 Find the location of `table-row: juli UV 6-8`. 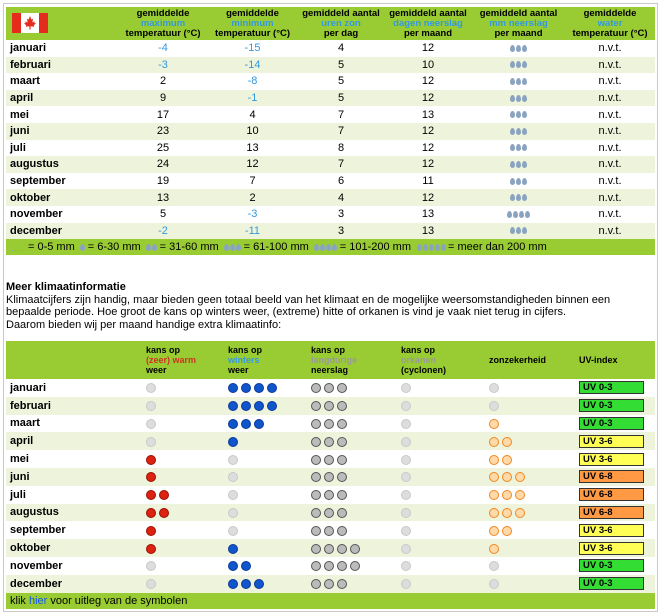

table-row: juli UV 6-8 is located at coordinates (330, 495).